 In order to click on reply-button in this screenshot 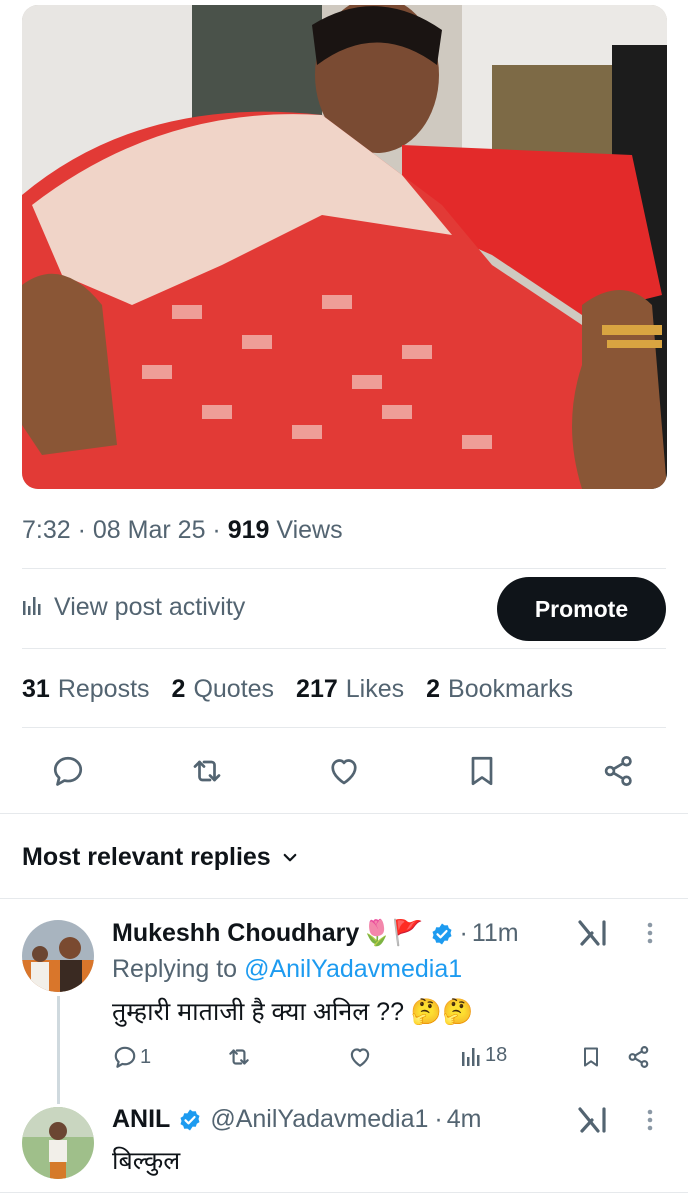, I will do `click(68, 771)`.